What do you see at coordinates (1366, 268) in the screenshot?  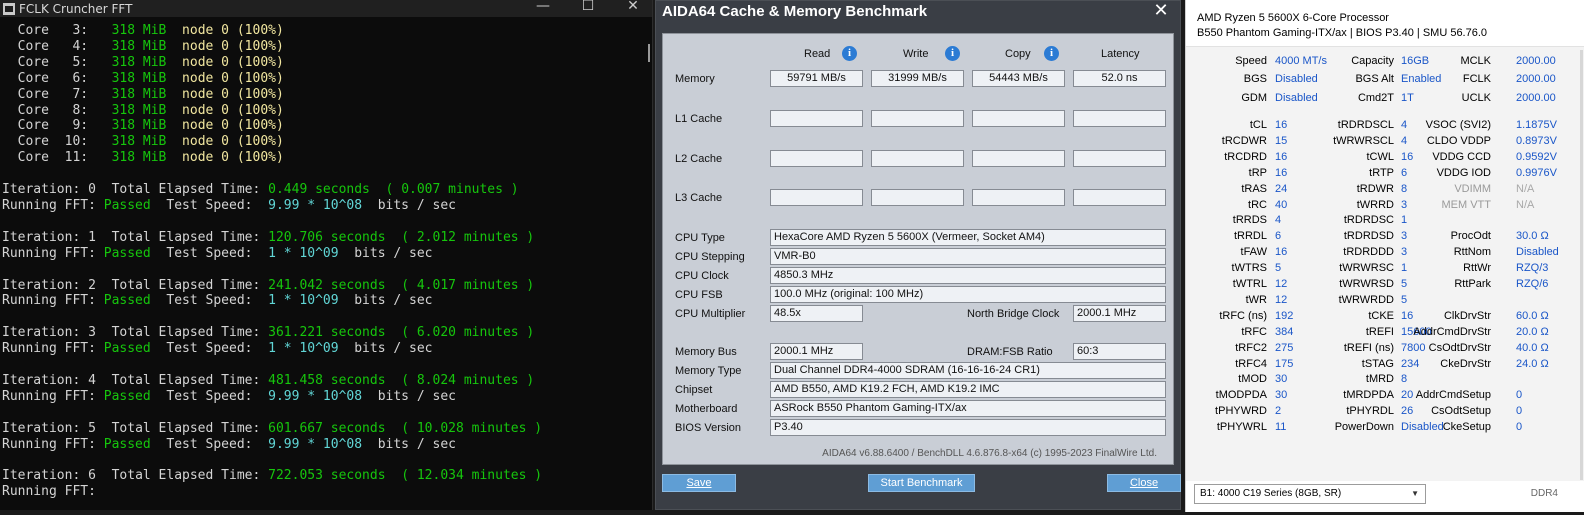 I see `timing-label: tWRWRSC` at bounding box center [1366, 268].